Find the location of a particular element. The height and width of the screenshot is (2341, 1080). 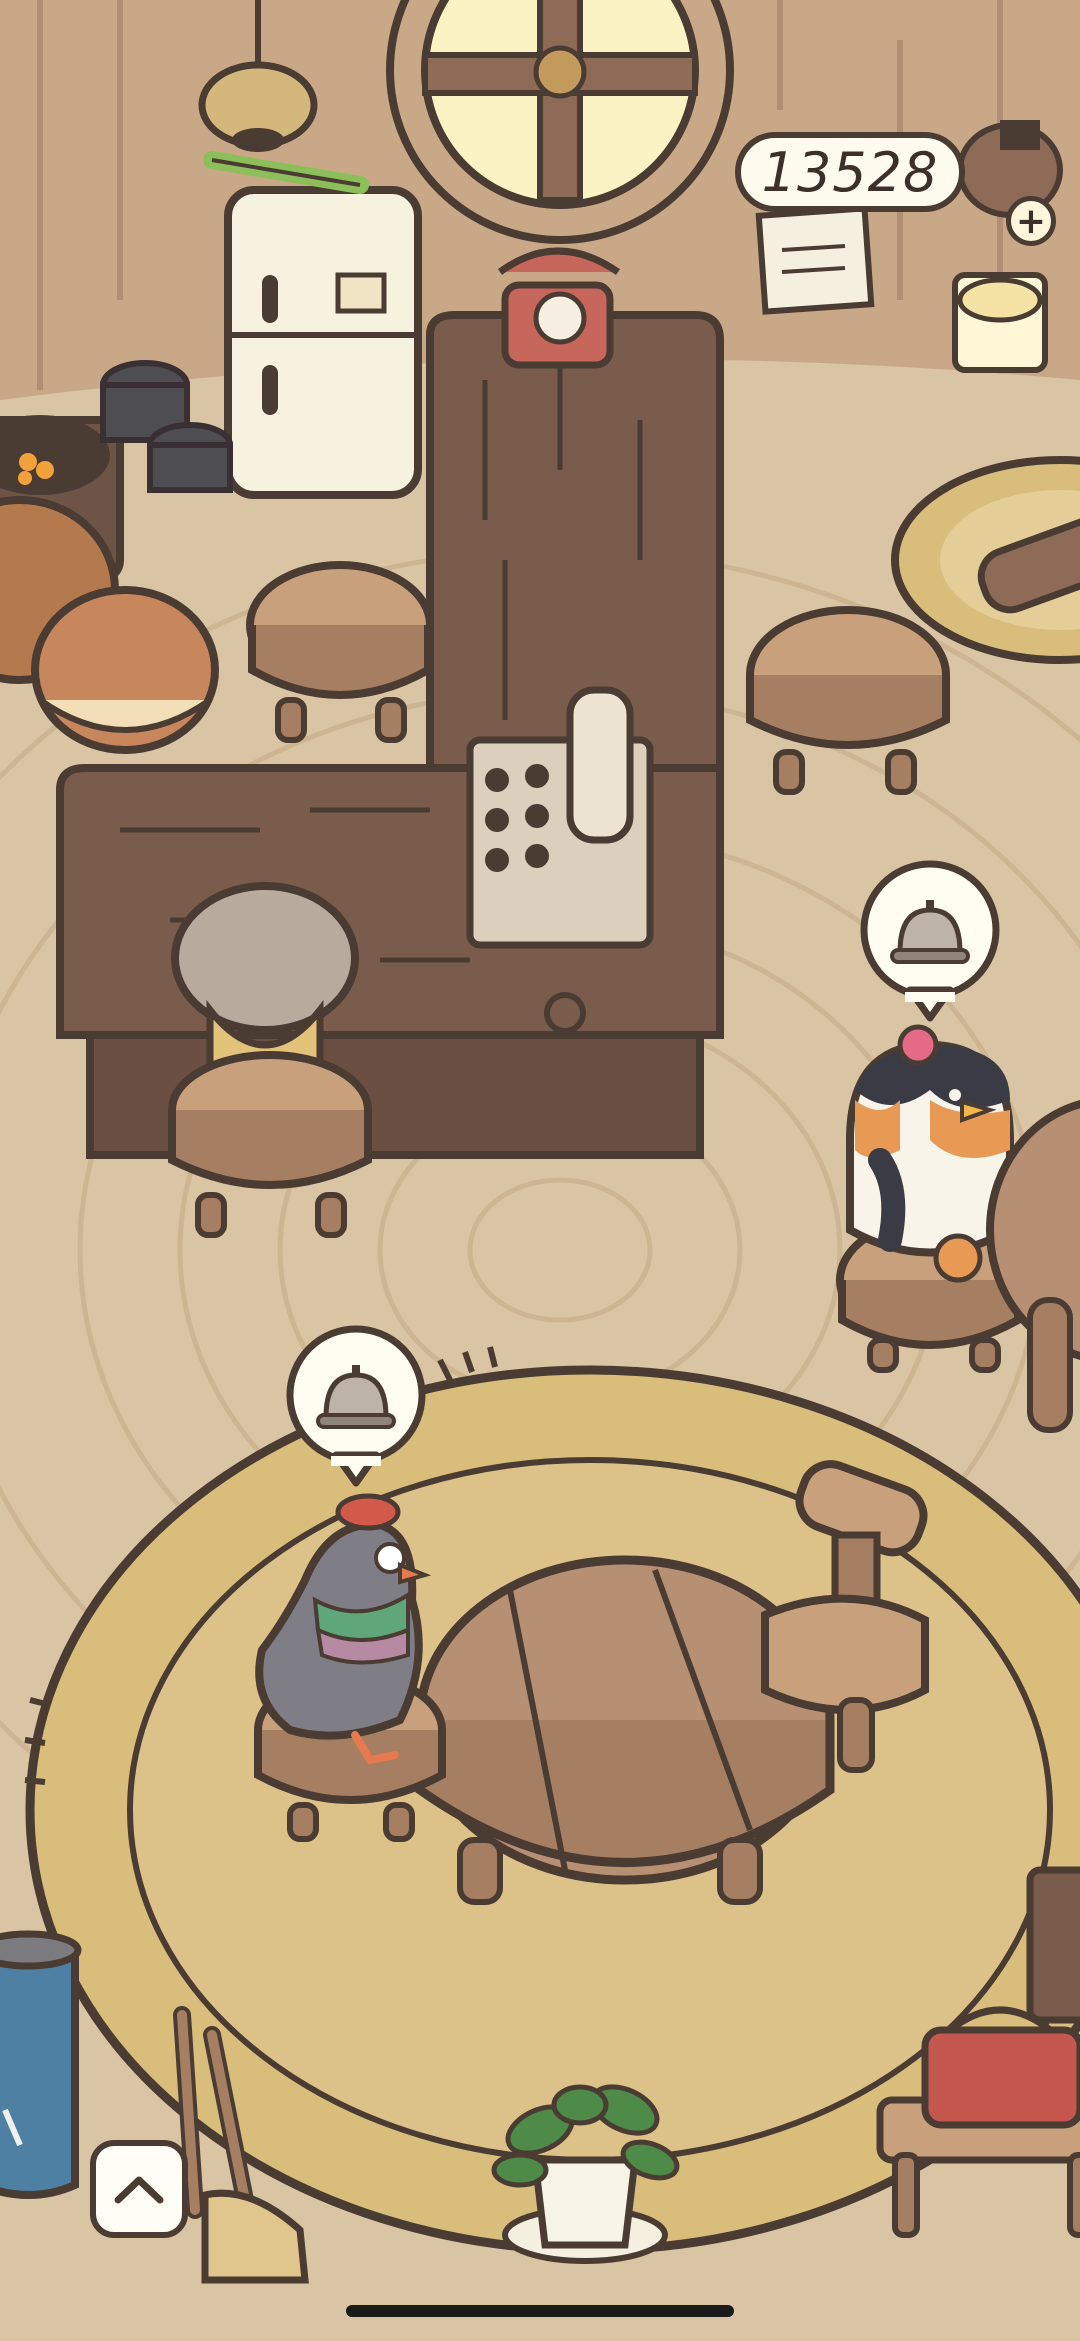

home-indicator is located at coordinates (540, 2311).